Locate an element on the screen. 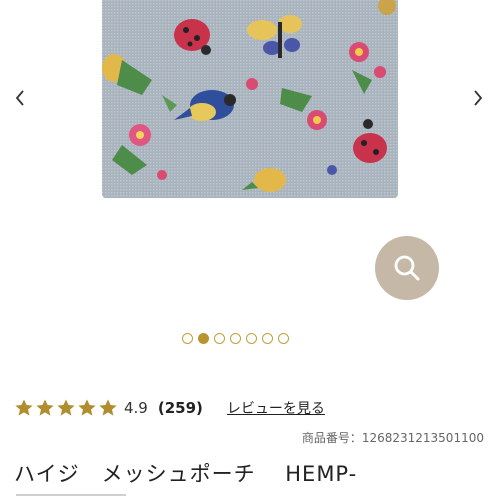 The image size is (498, 498). chevron-left-icon is located at coordinates (19, 98).